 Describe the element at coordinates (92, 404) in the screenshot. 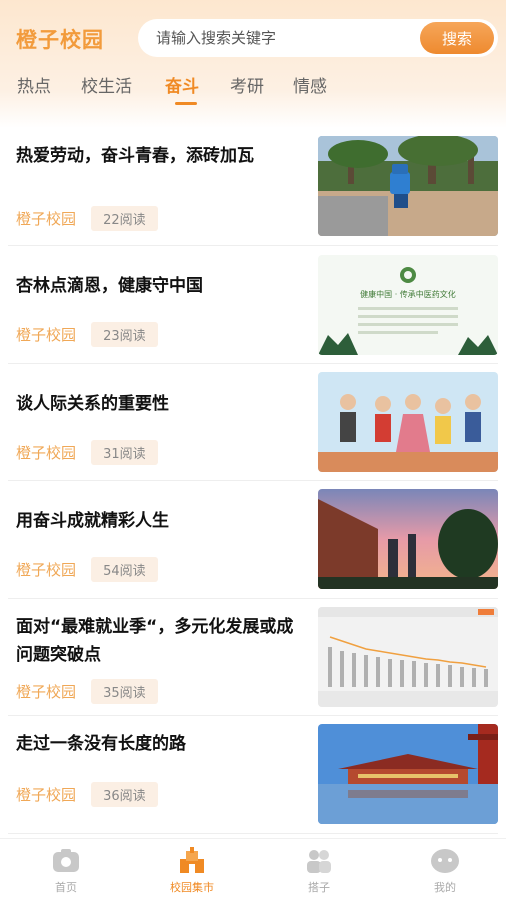

I see `article-title: 谈人际关系的重要性` at that location.